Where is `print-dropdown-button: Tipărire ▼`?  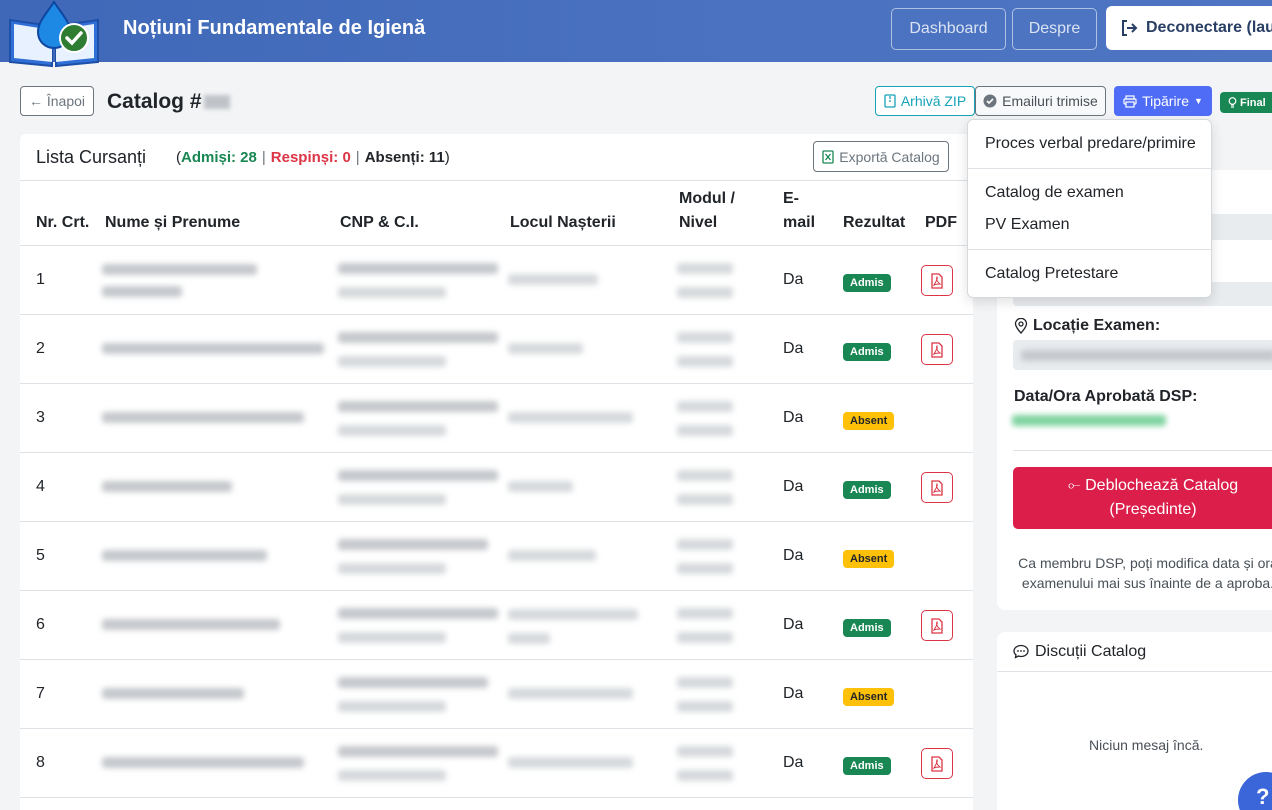
print-dropdown-button: Tipărire ▼ is located at coordinates (1163, 101).